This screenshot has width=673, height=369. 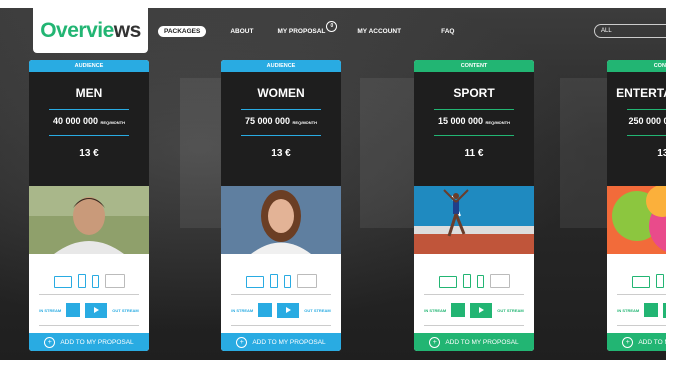 What do you see at coordinates (630, 31) in the screenshot?
I see `filter-select: ALL` at bounding box center [630, 31].